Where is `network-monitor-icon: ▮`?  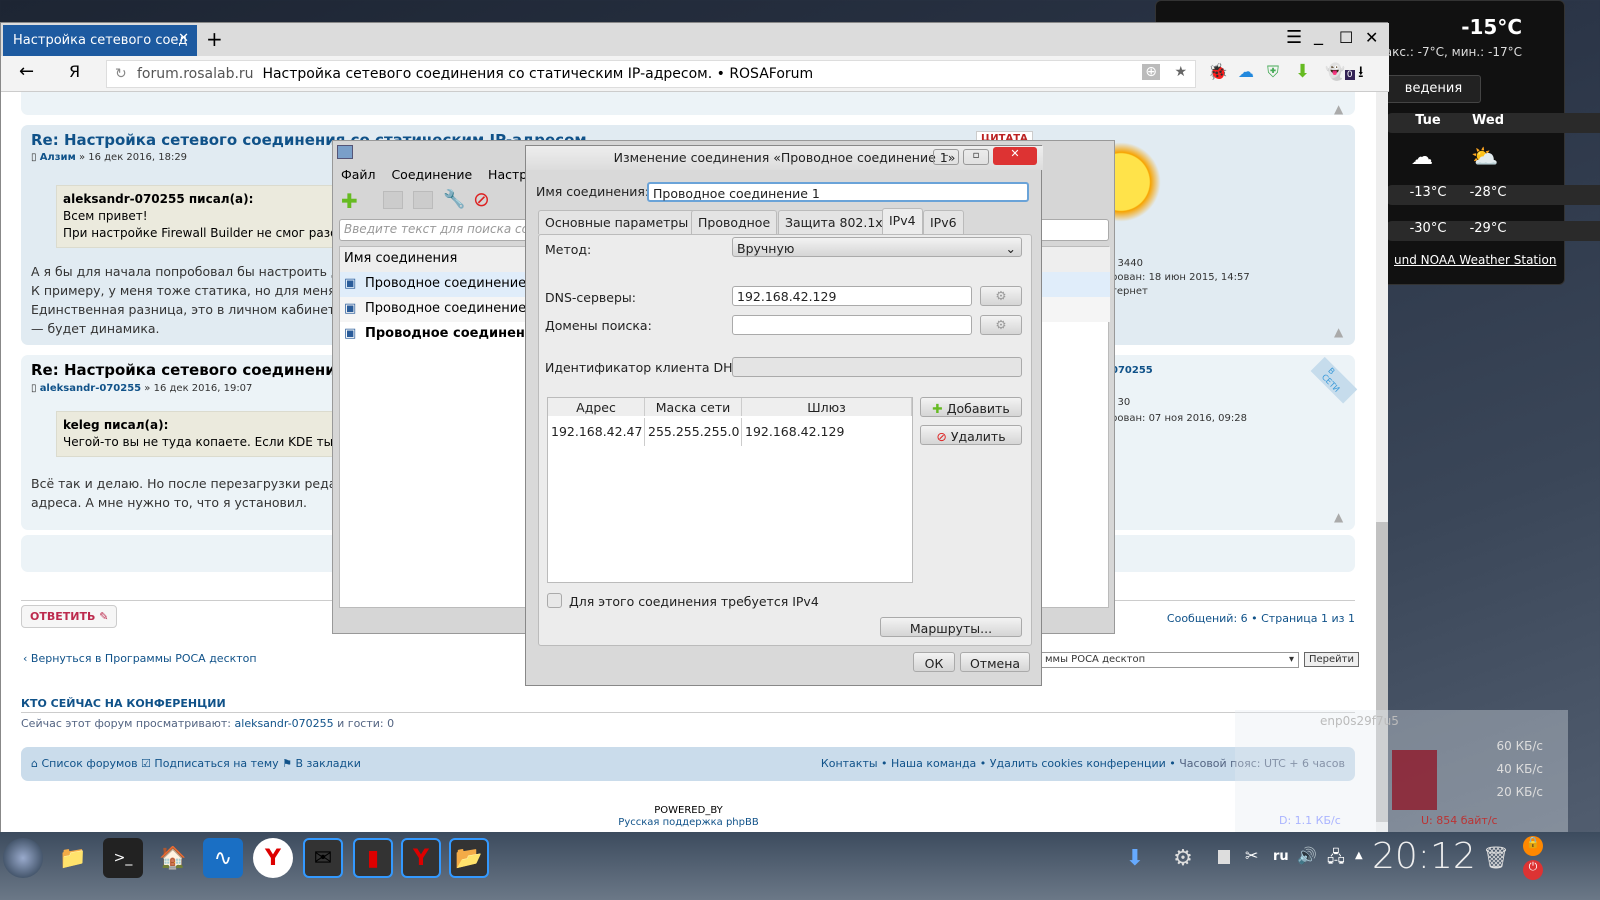 network-monitor-icon: ▮ is located at coordinates (373, 858).